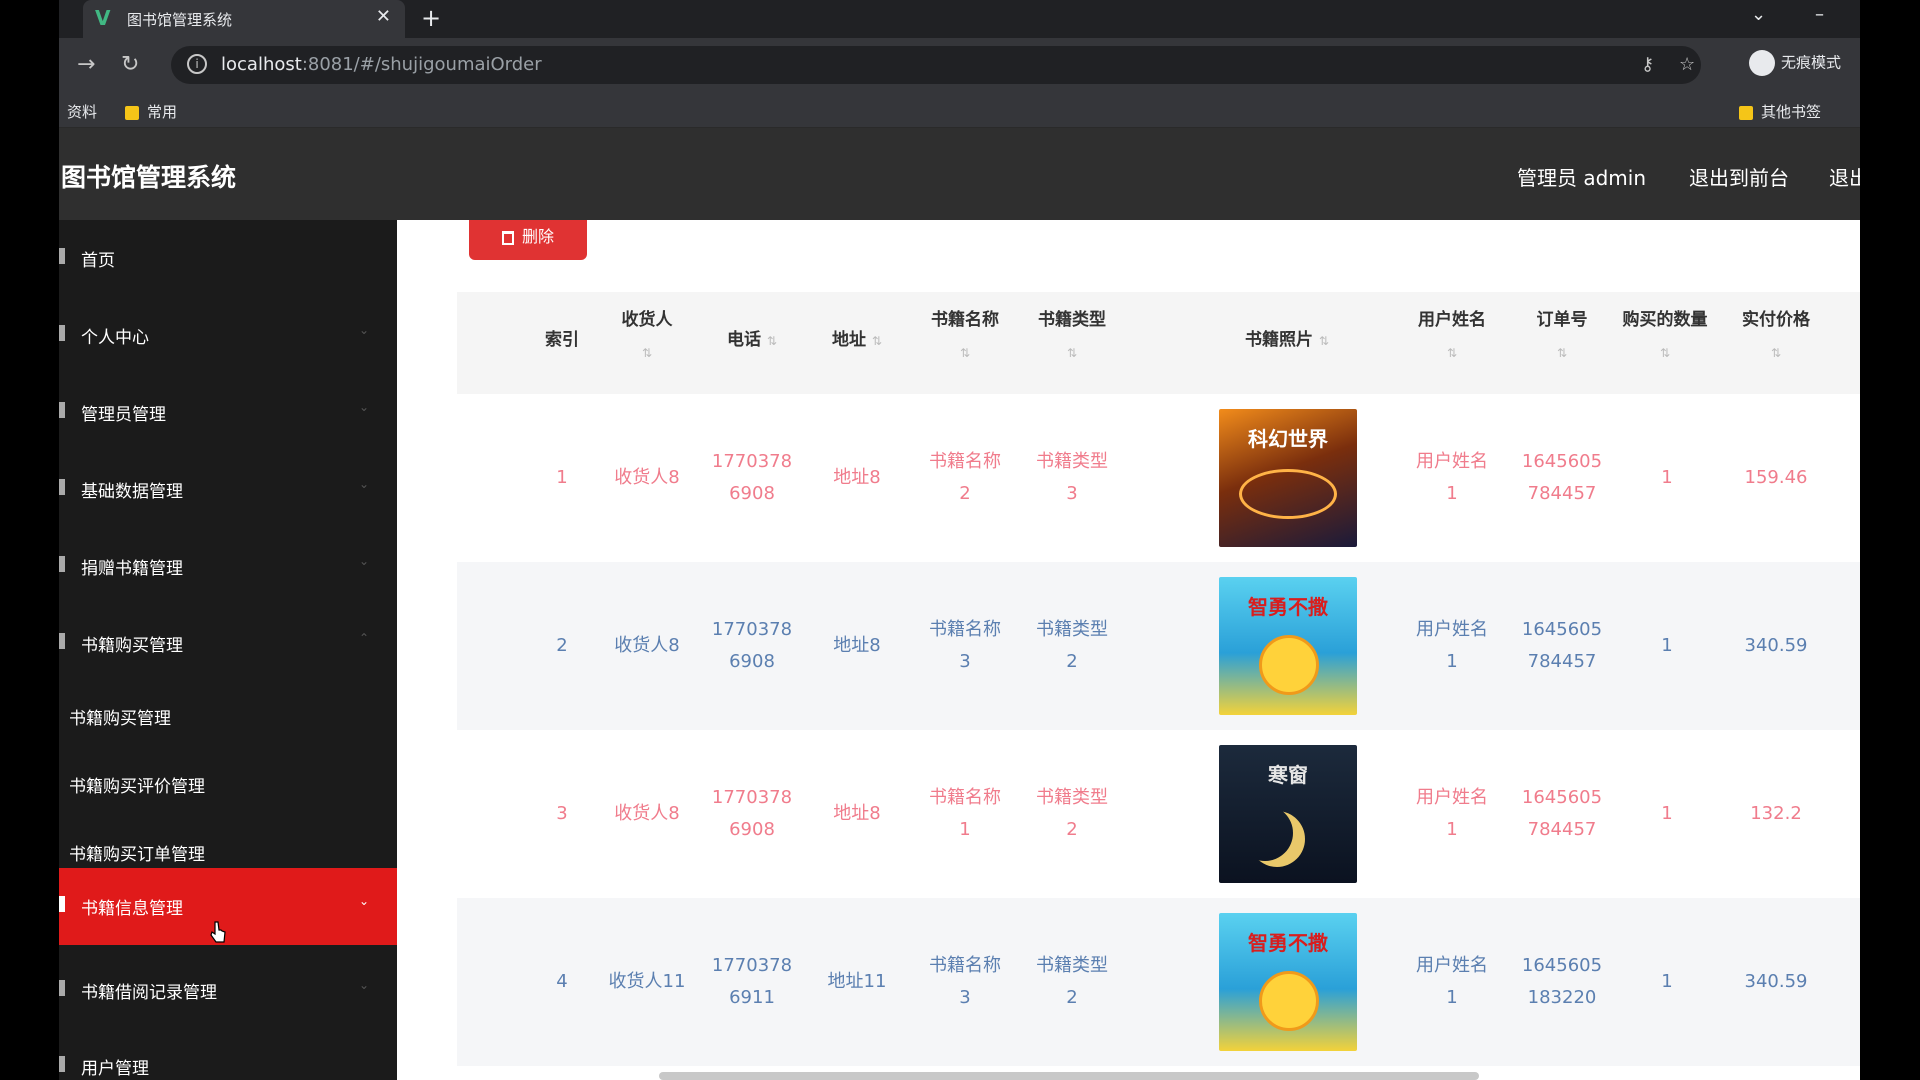 This screenshot has width=1920, height=1080. Describe the element at coordinates (1739, 176) in the screenshot. I see `exit-front-link: 退出到前台` at that location.